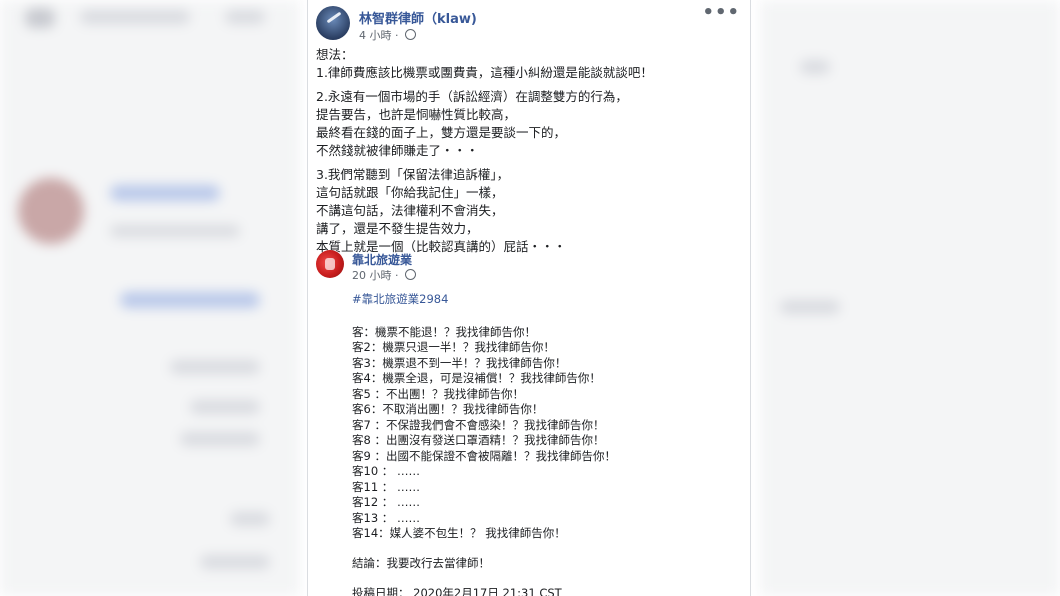 The image size is (1060, 596). Describe the element at coordinates (444, 331) in the screenshot. I see `list-item: 客：機票不能退！？我找律師告你！` at that location.